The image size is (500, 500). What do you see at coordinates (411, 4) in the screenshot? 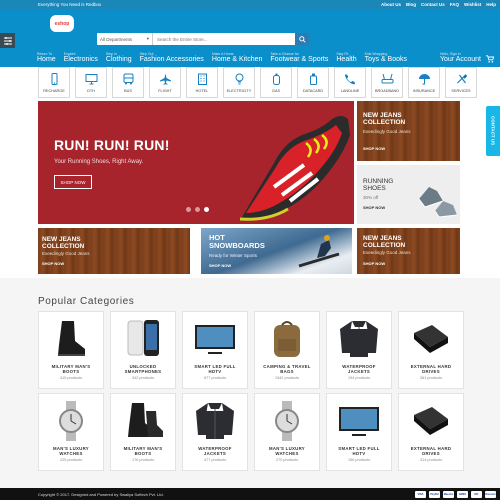
I see `blog-link: Blog` at bounding box center [411, 4].